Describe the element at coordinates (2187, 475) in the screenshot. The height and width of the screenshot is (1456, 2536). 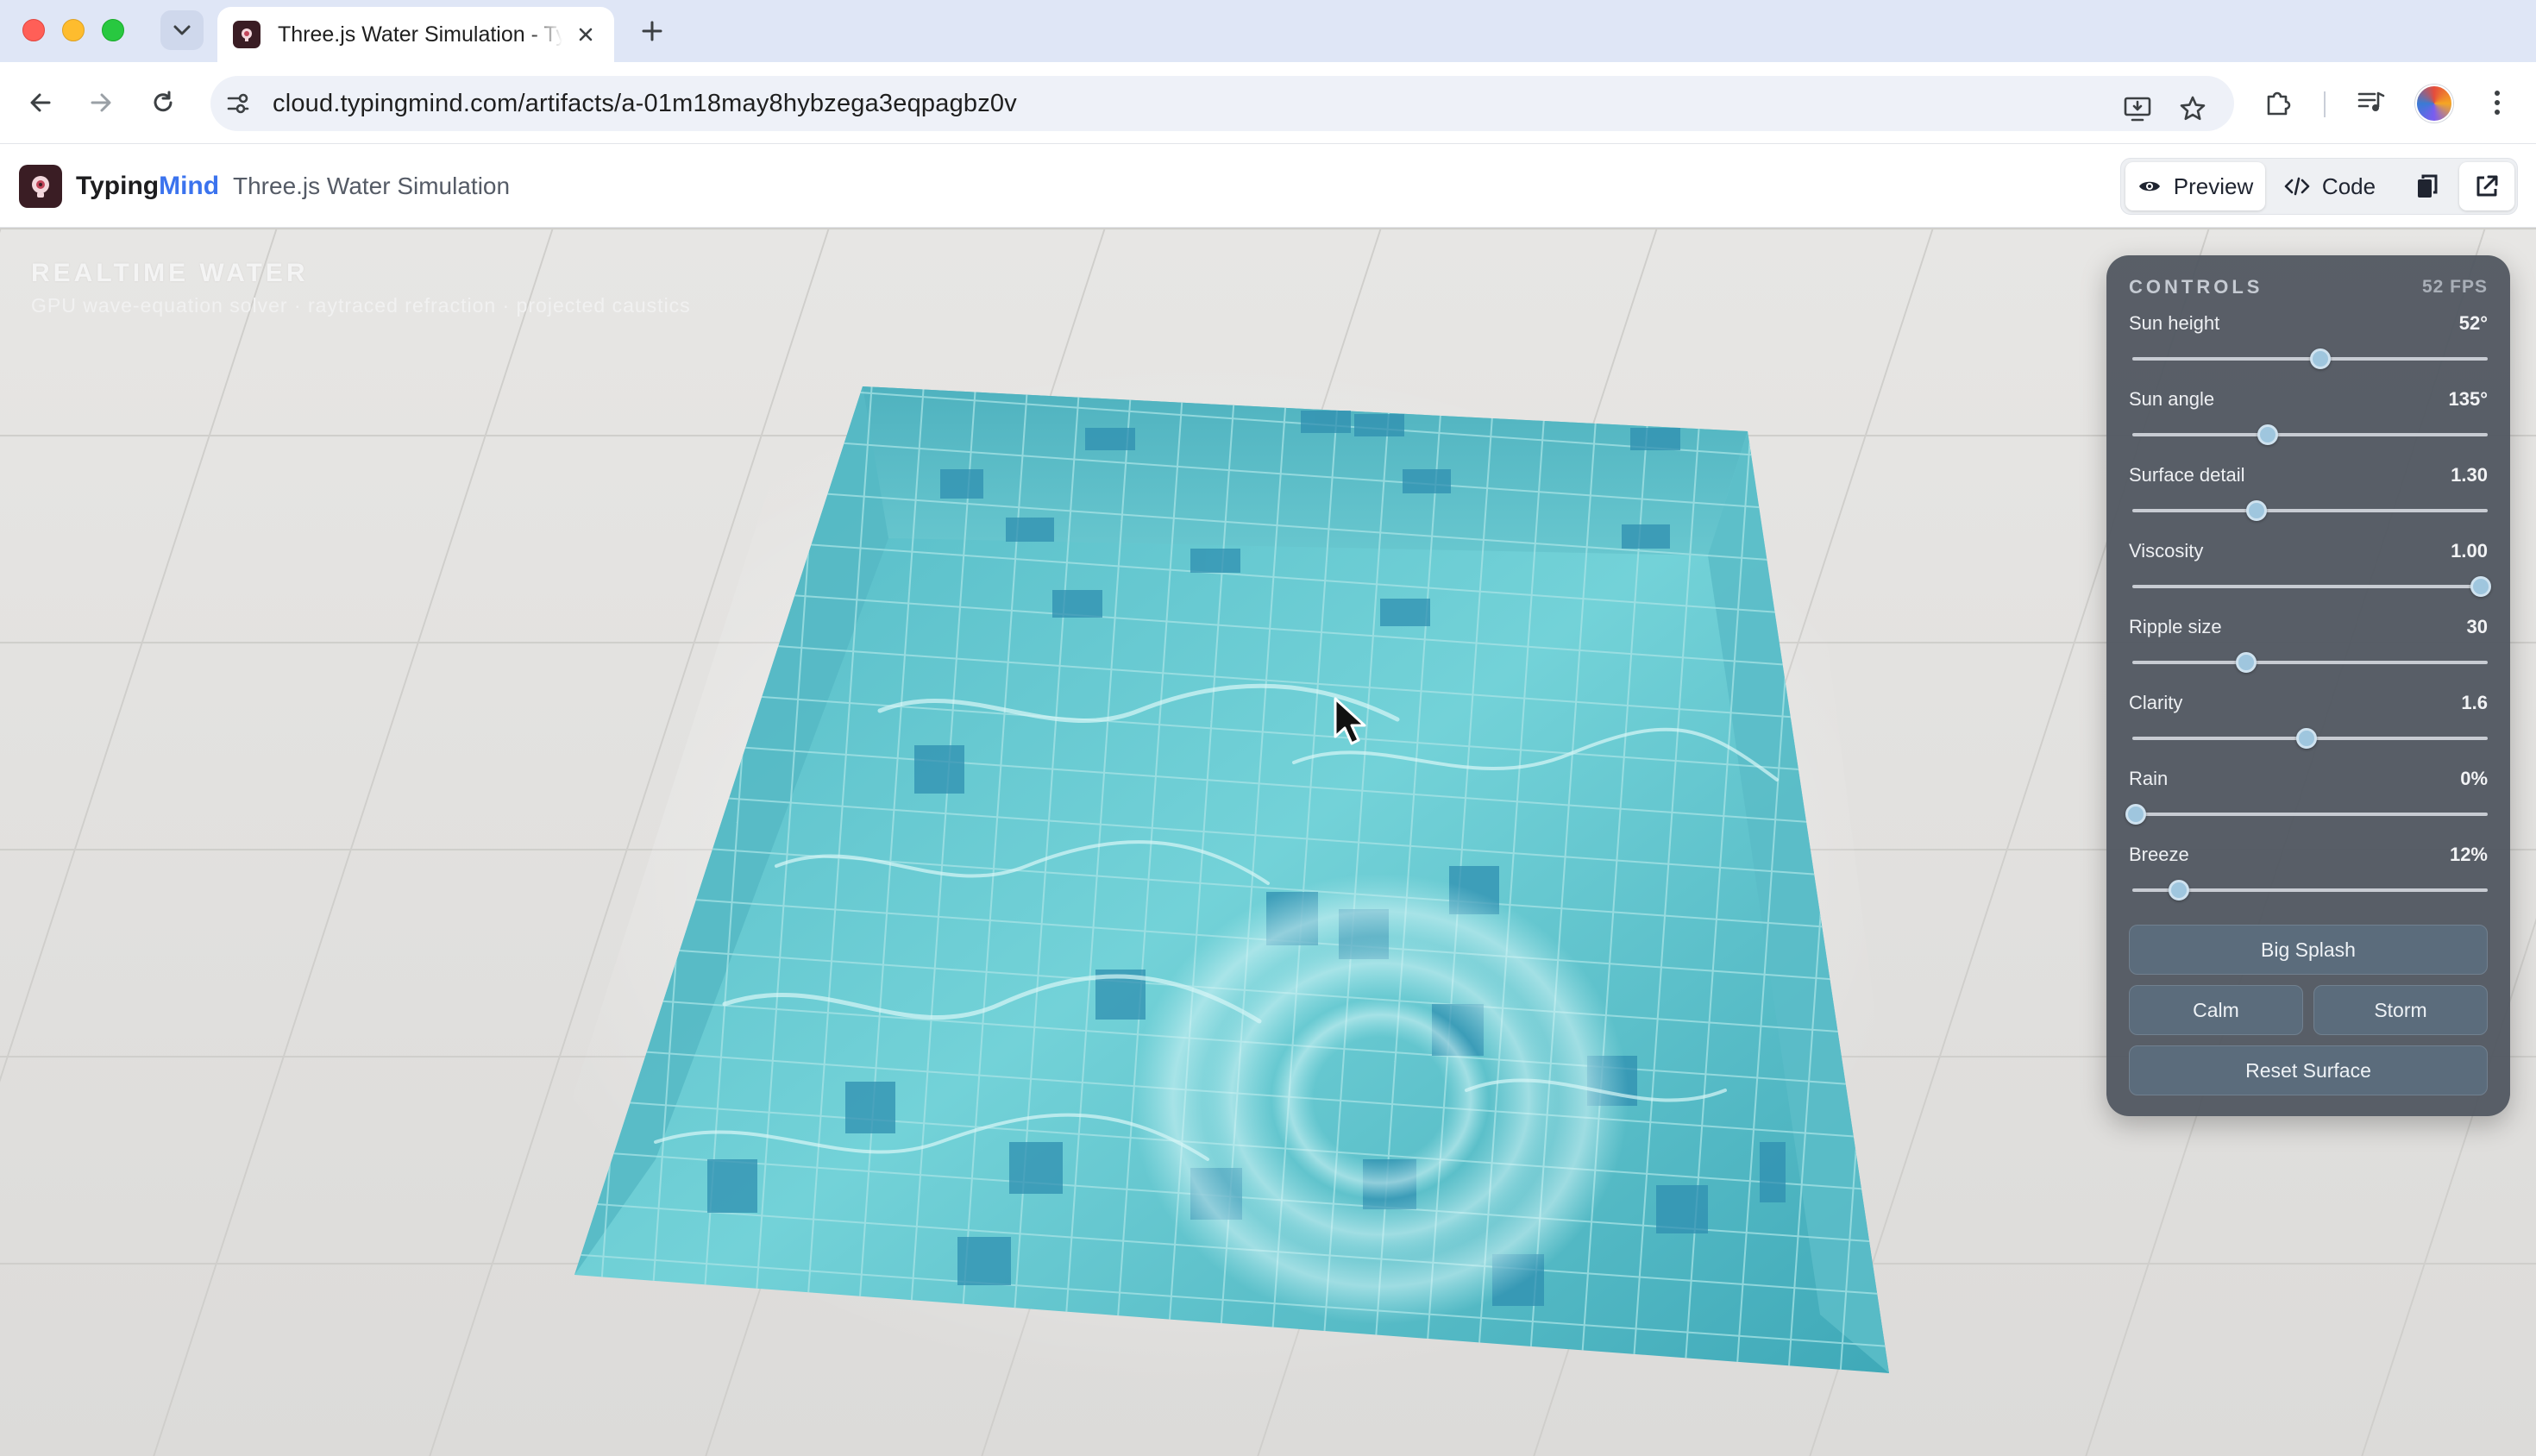
I see `slider-label: Surface detail` at that location.